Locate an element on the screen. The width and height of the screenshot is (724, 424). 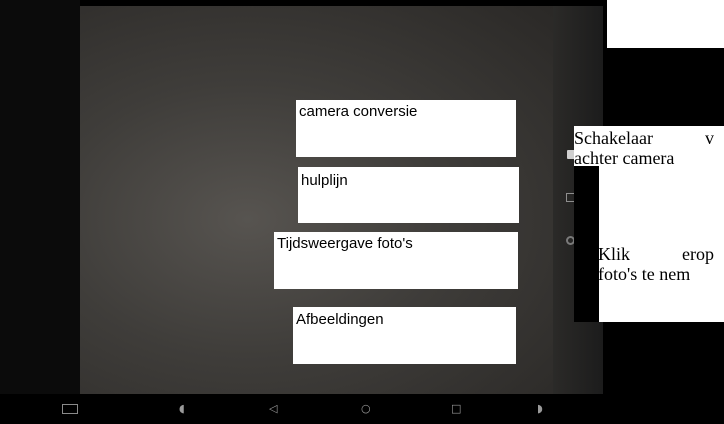
instruction-word: v is located at coordinates (709, 138).